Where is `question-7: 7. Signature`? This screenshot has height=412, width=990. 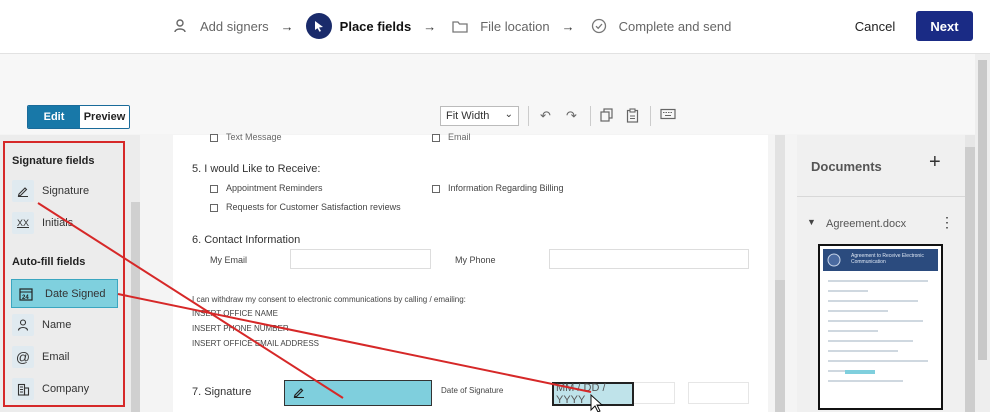
question-7: 7. Signature is located at coordinates (222, 392).